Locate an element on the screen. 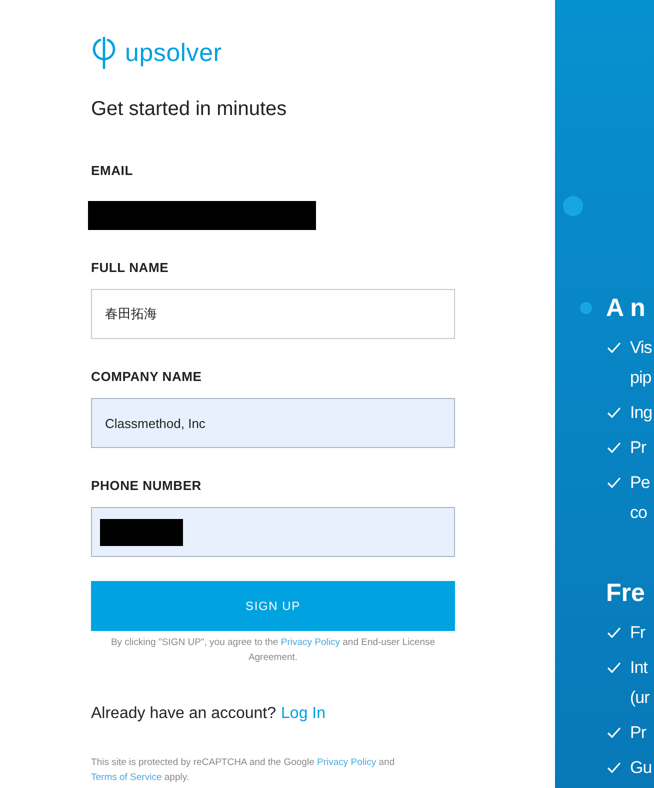 Image resolution: width=654 pixels, height=788 pixels. section-heading: A n is located at coordinates (626, 308).